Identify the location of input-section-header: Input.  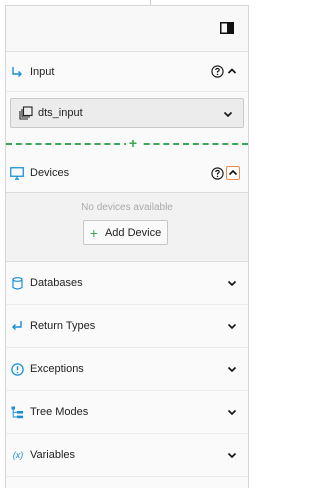
(127, 72).